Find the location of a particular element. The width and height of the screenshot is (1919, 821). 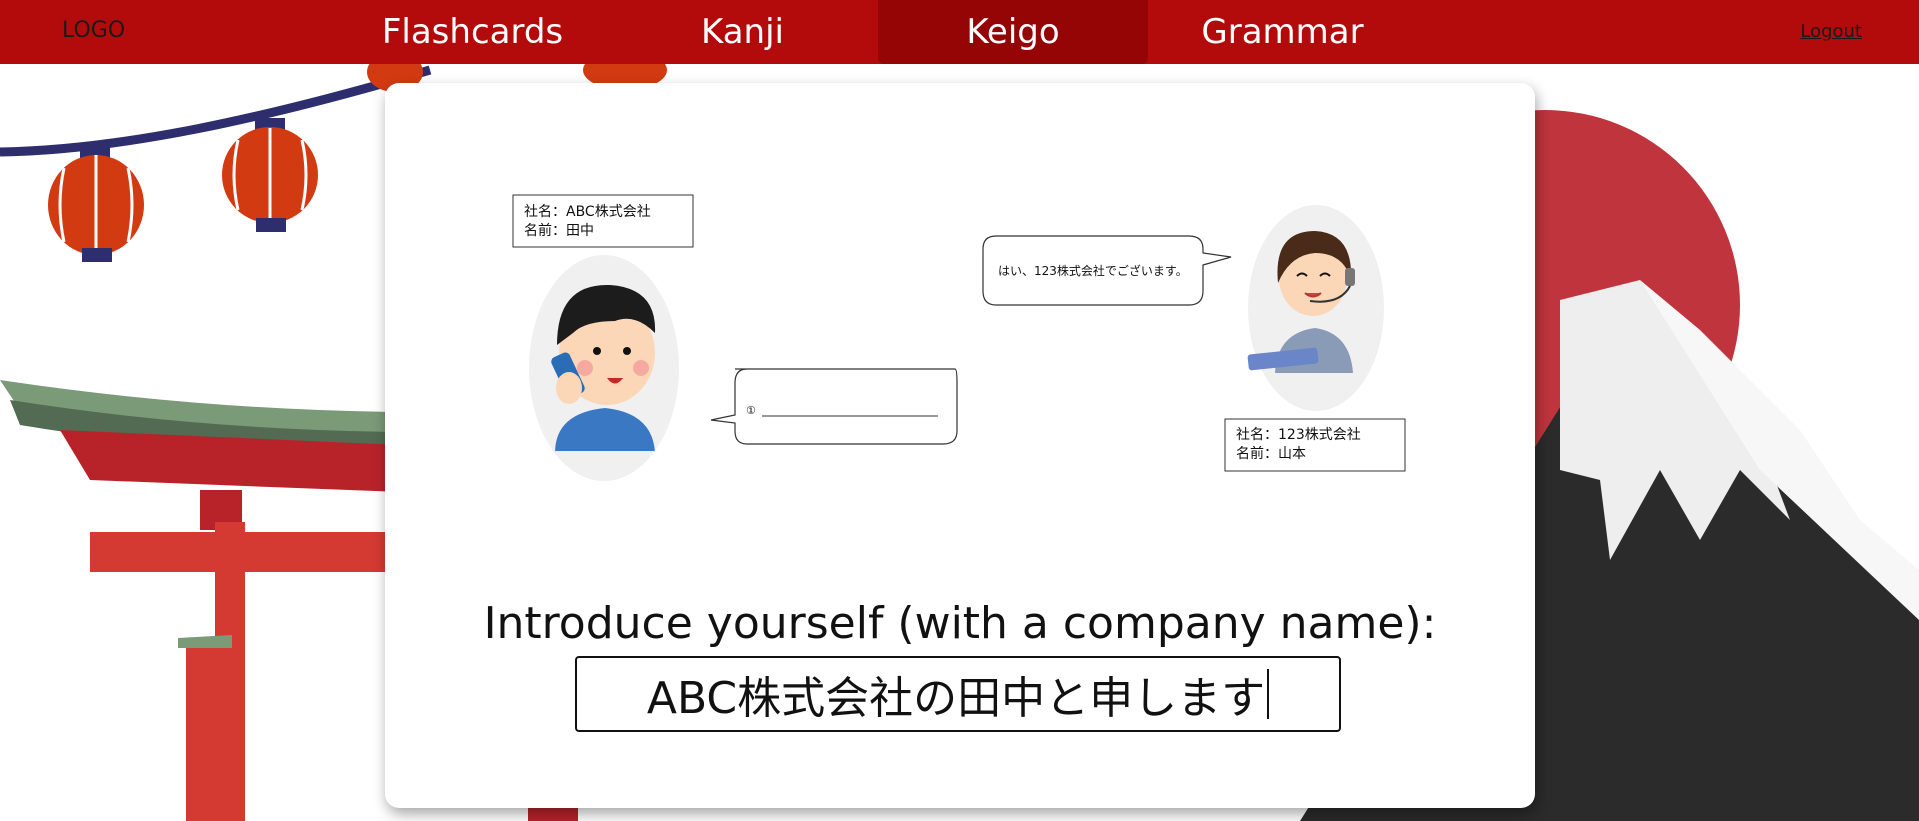

receiver-speech-bubble: はい、123株式会社でございます。 is located at coordinates (1107, 270).